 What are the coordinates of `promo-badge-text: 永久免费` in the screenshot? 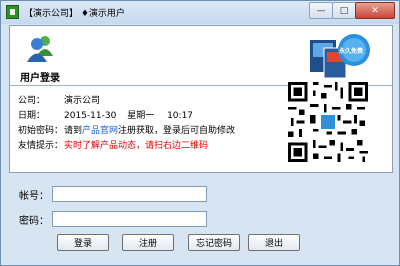 It's located at (351, 51).